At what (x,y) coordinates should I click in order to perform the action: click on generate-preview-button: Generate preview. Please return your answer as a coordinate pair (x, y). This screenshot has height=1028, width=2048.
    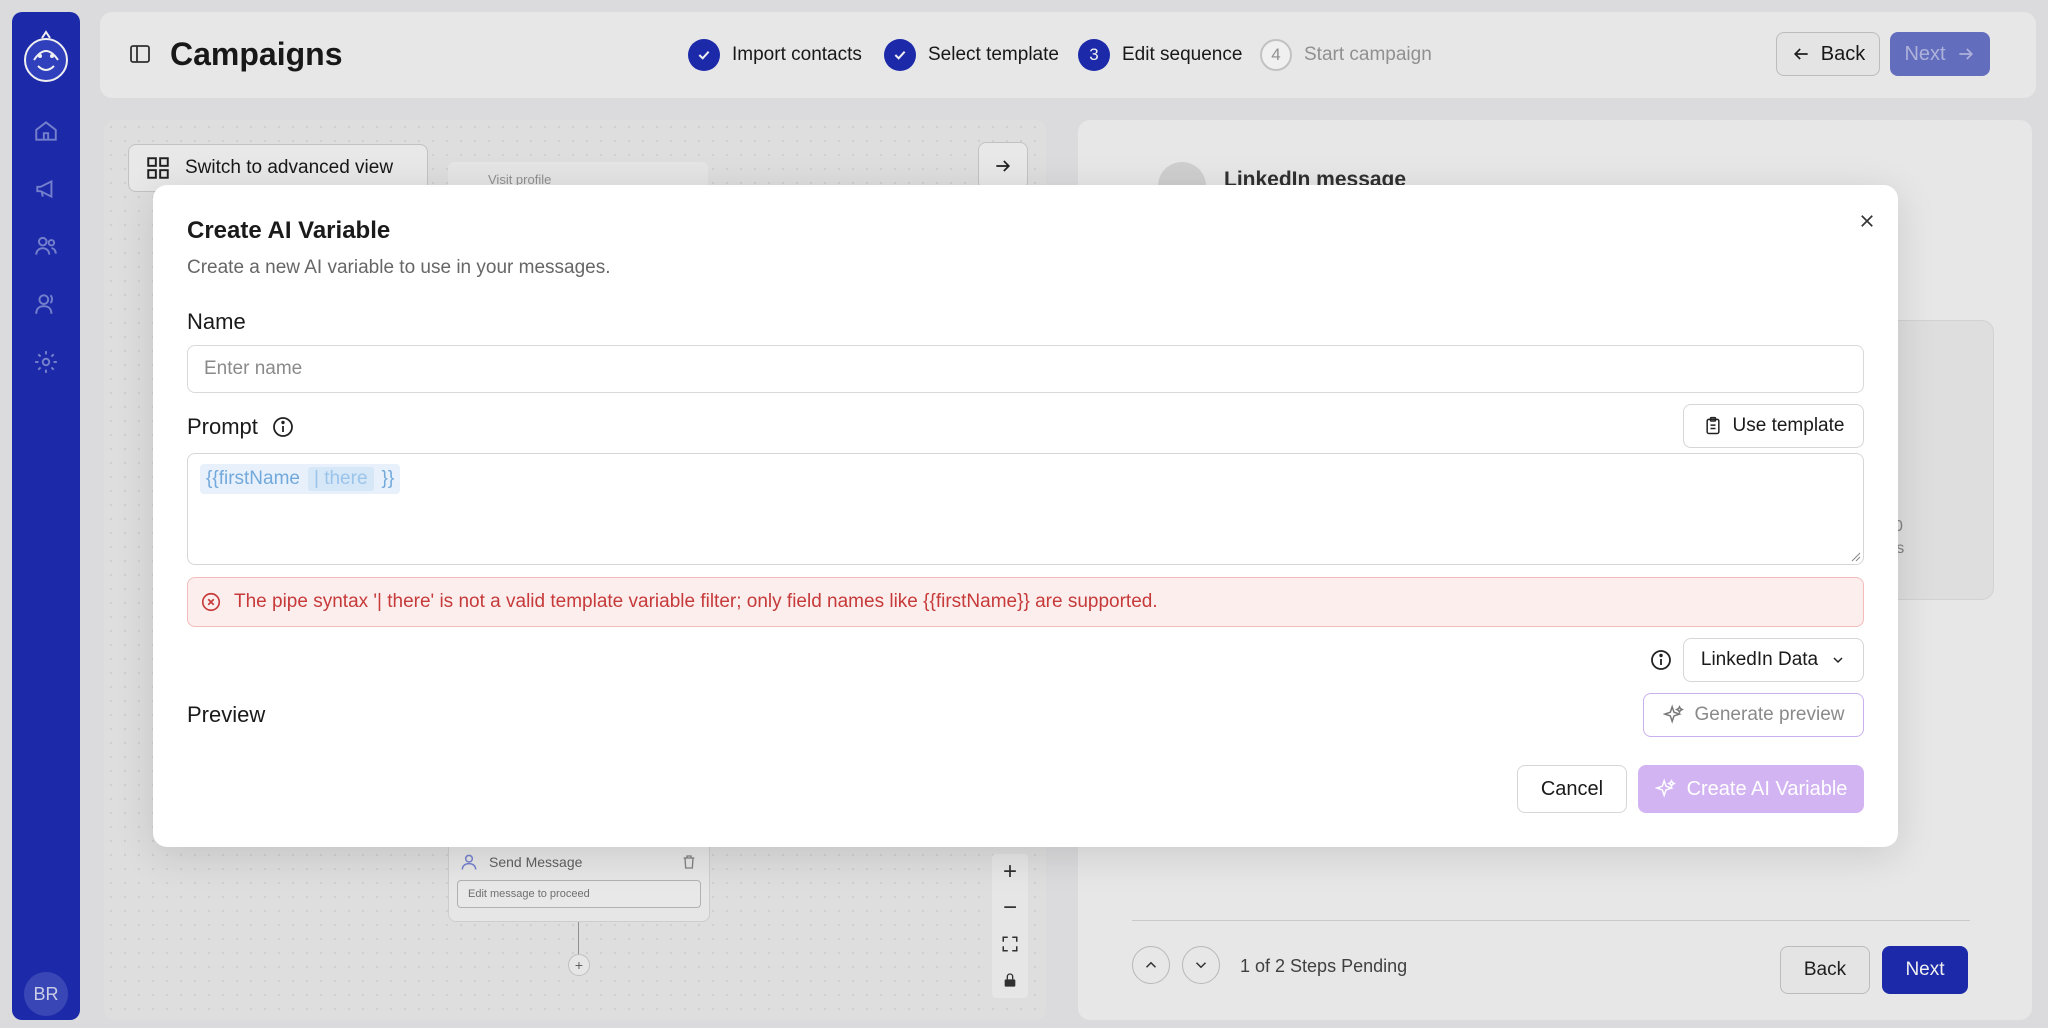
    Looking at the image, I should click on (1753, 715).